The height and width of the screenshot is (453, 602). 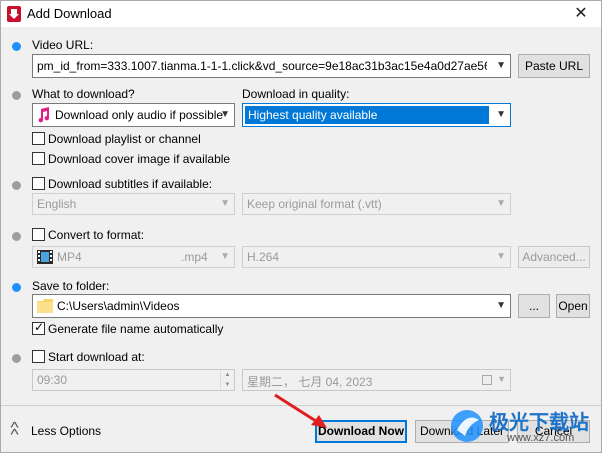 What do you see at coordinates (573, 306) in the screenshot?
I see `open-folder-button: Open` at bounding box center [573, 306].